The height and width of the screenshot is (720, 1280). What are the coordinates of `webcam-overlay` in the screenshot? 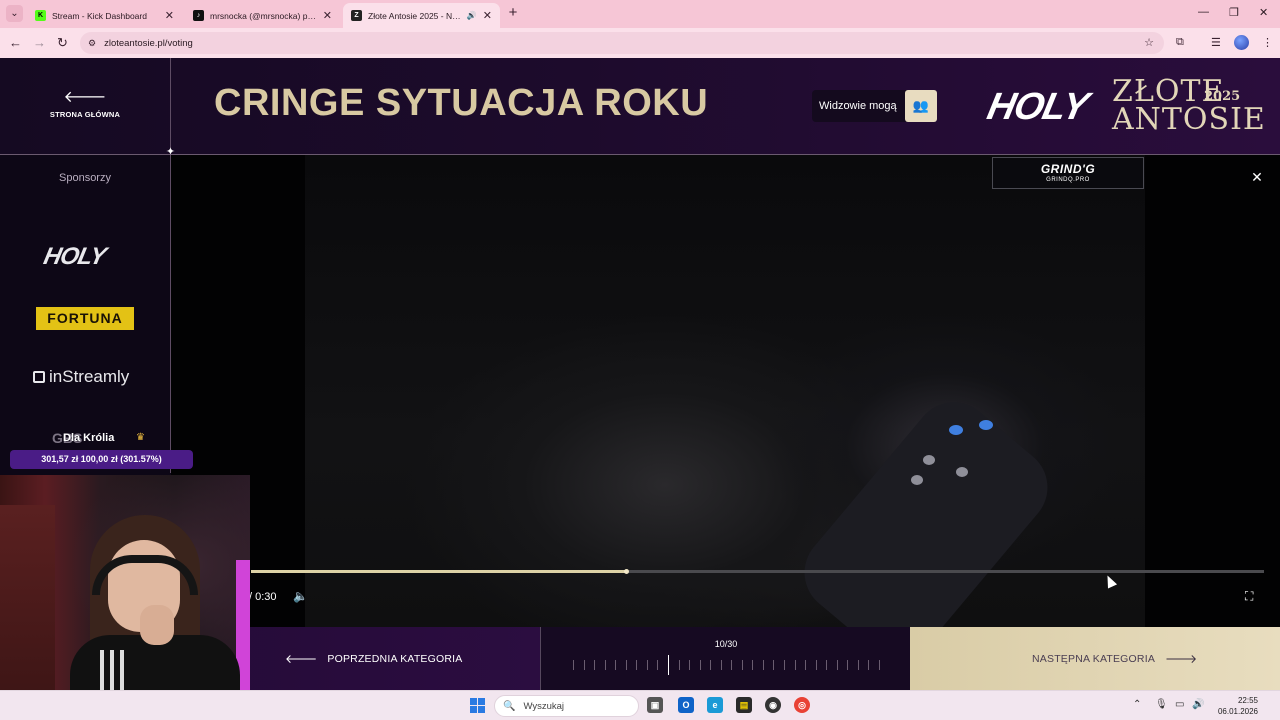 It's located at (125, 597).